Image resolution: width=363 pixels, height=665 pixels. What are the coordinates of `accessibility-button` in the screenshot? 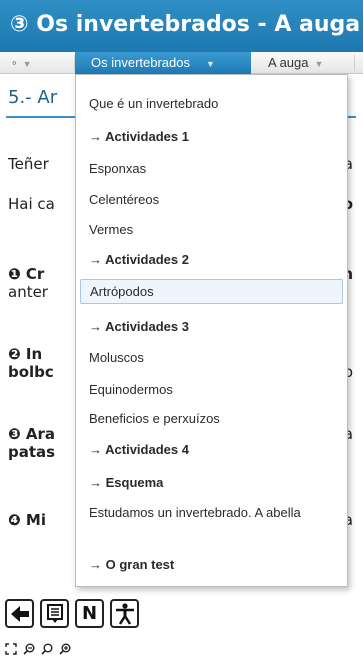 It's located at (124, 613).